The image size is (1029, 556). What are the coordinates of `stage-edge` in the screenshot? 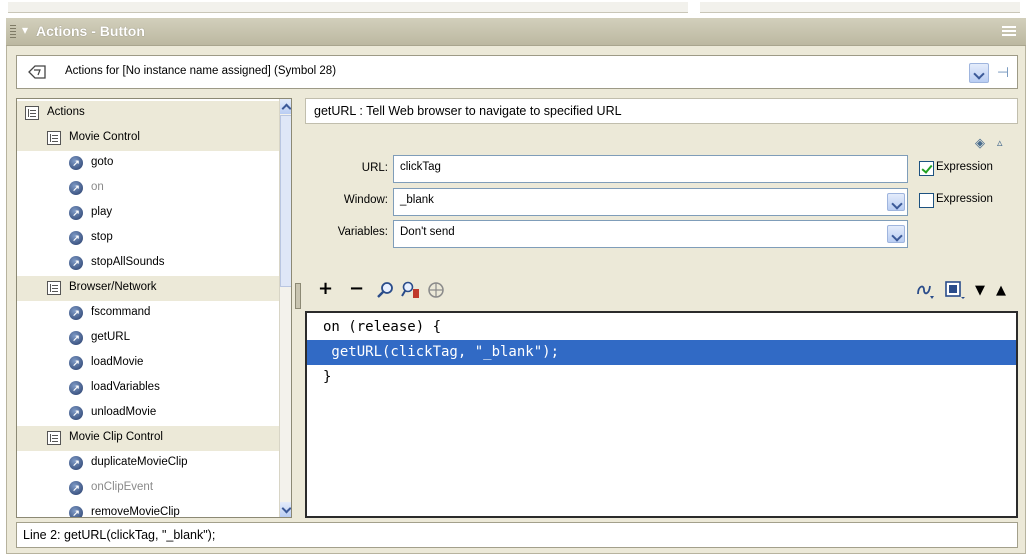 It's located at (860, 7).